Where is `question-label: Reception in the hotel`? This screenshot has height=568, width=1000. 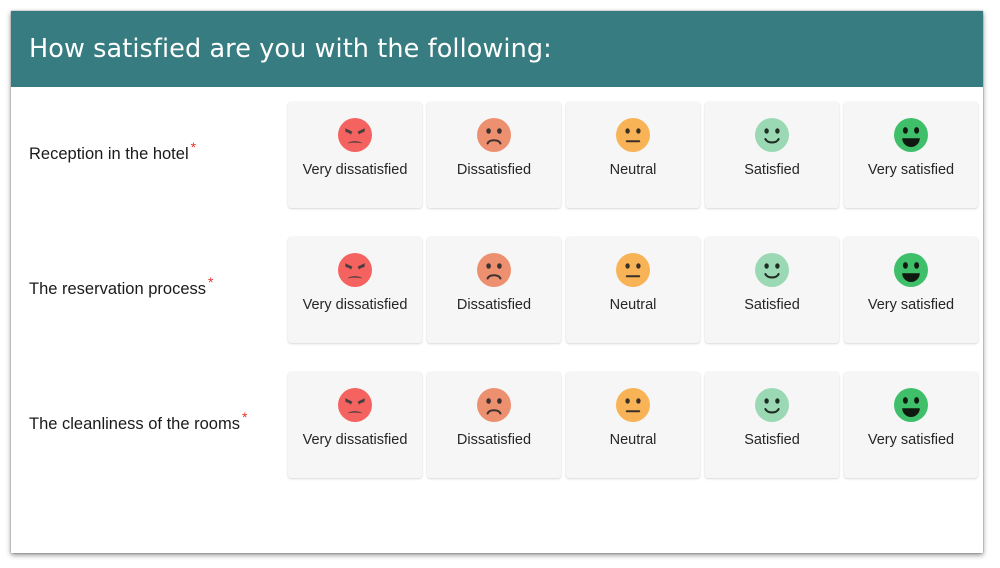
question-label: Reception in the hotel is located at coordinates (109, 153).